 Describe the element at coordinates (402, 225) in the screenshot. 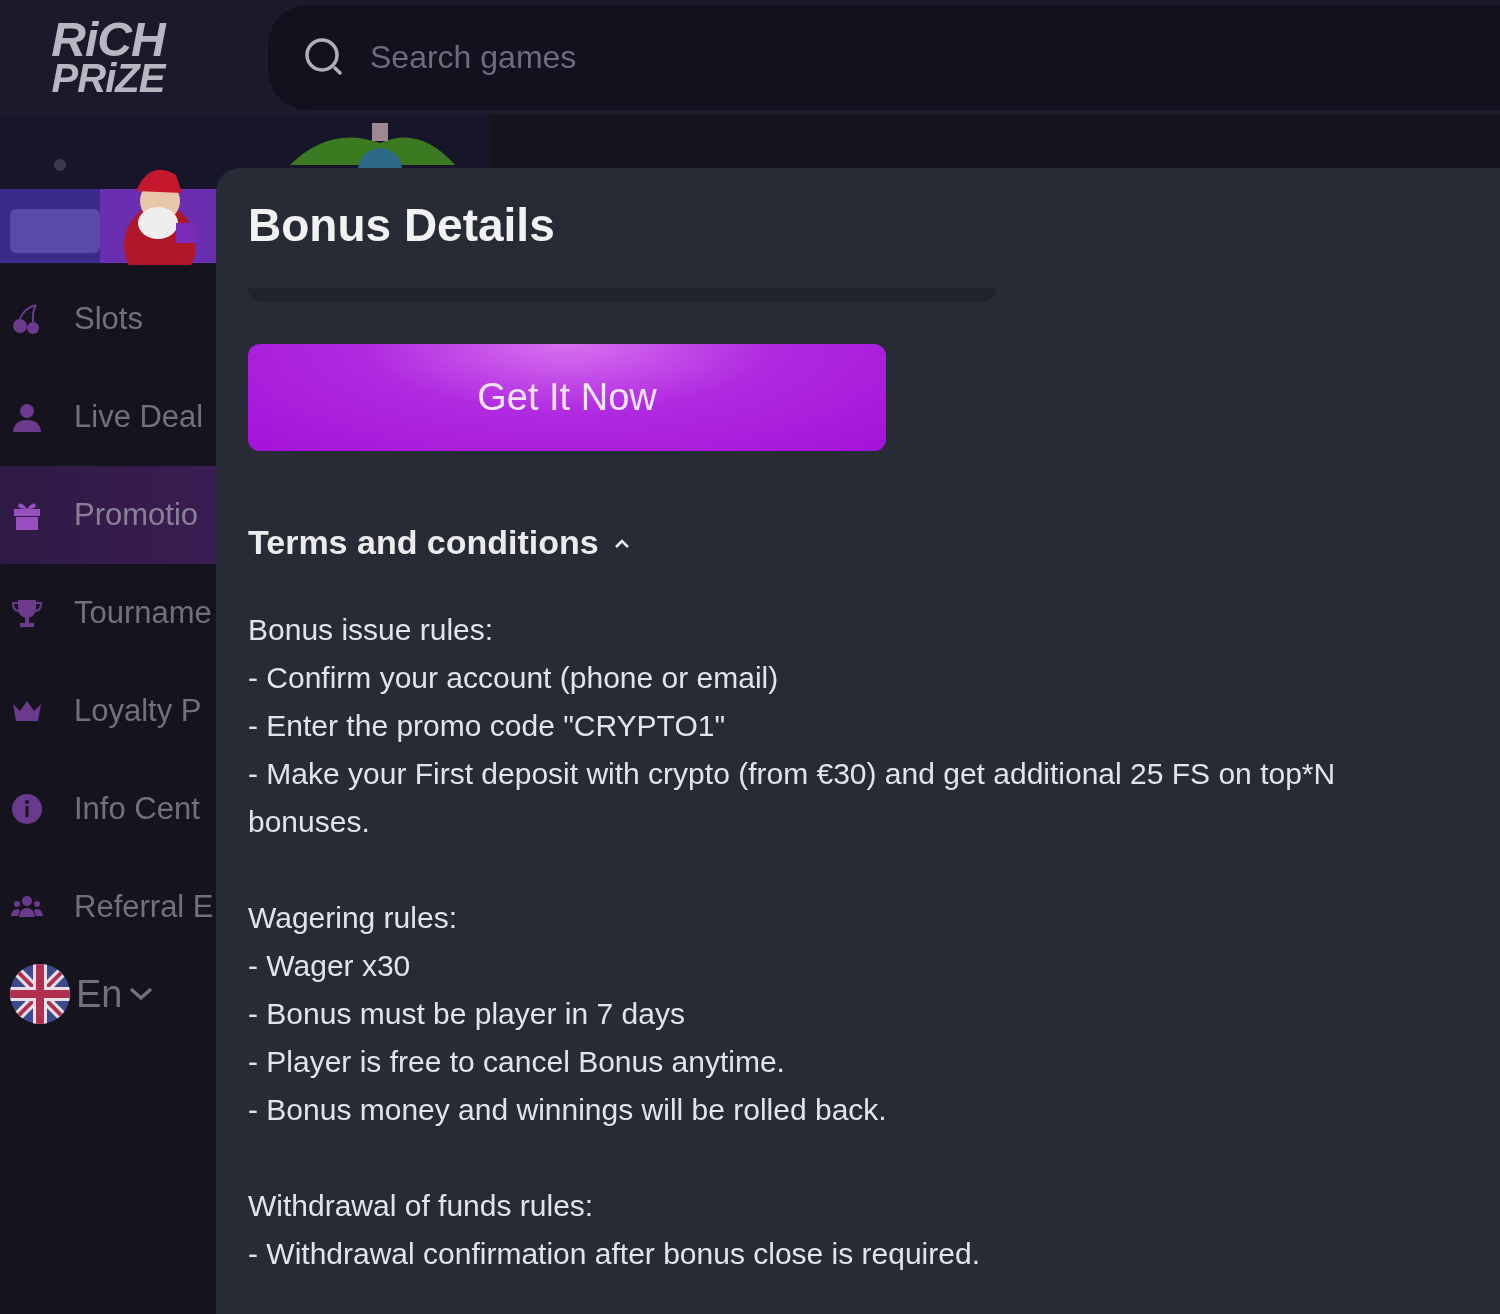

I see `panel-title: Bonus Details` at that location.